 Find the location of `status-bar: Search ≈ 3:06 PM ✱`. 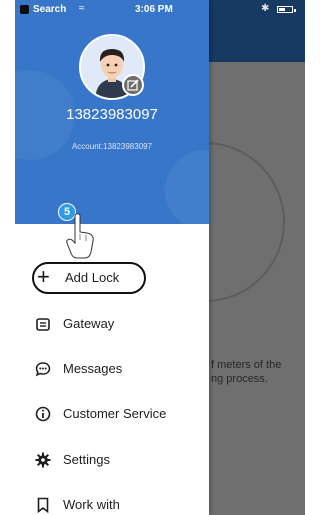

status-bar: Search ≈ 3:06 PM ✱ is located at coordinates (160, 10).